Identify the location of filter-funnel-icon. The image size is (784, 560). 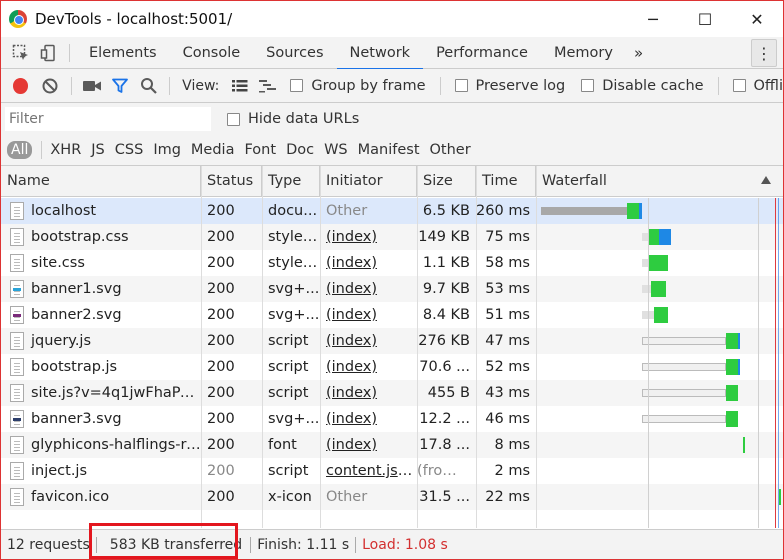
(120, 86).